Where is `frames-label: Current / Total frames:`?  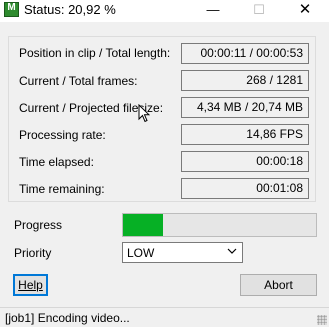
frames-label: Current / Total frames: is located at coordinates (78, 81).